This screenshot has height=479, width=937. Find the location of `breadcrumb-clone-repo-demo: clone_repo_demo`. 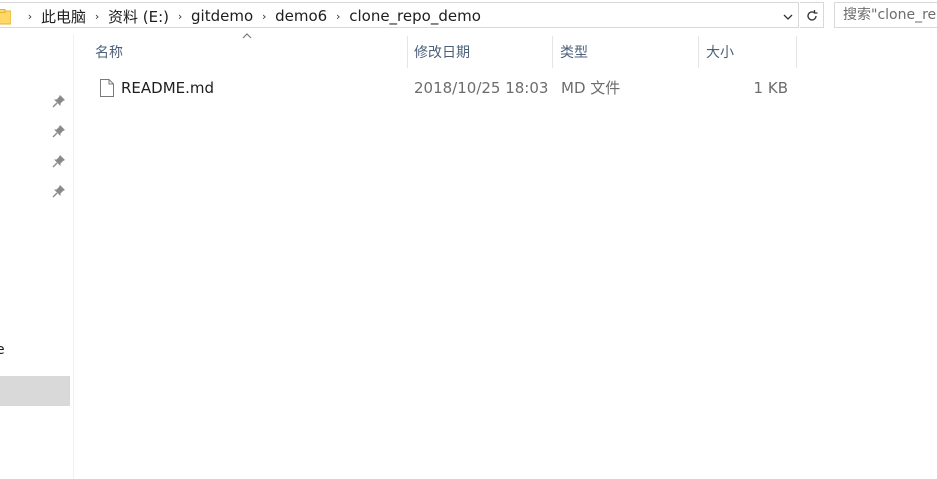

breadcrumb-clone-repo-demo: clone_repo_demo is located at coordinates (415, 16).